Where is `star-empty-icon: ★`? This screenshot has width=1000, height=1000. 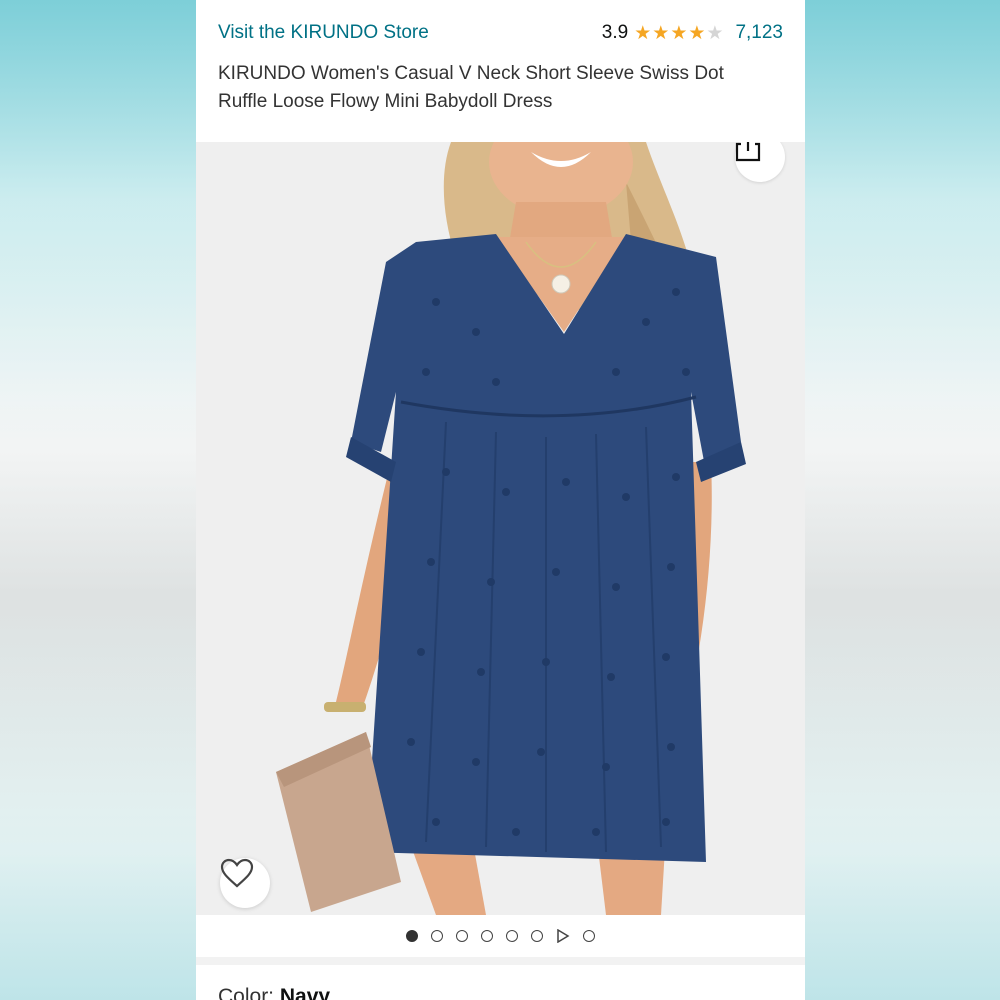
star-empty-icon: ★ is located at coordinates (715, 33).